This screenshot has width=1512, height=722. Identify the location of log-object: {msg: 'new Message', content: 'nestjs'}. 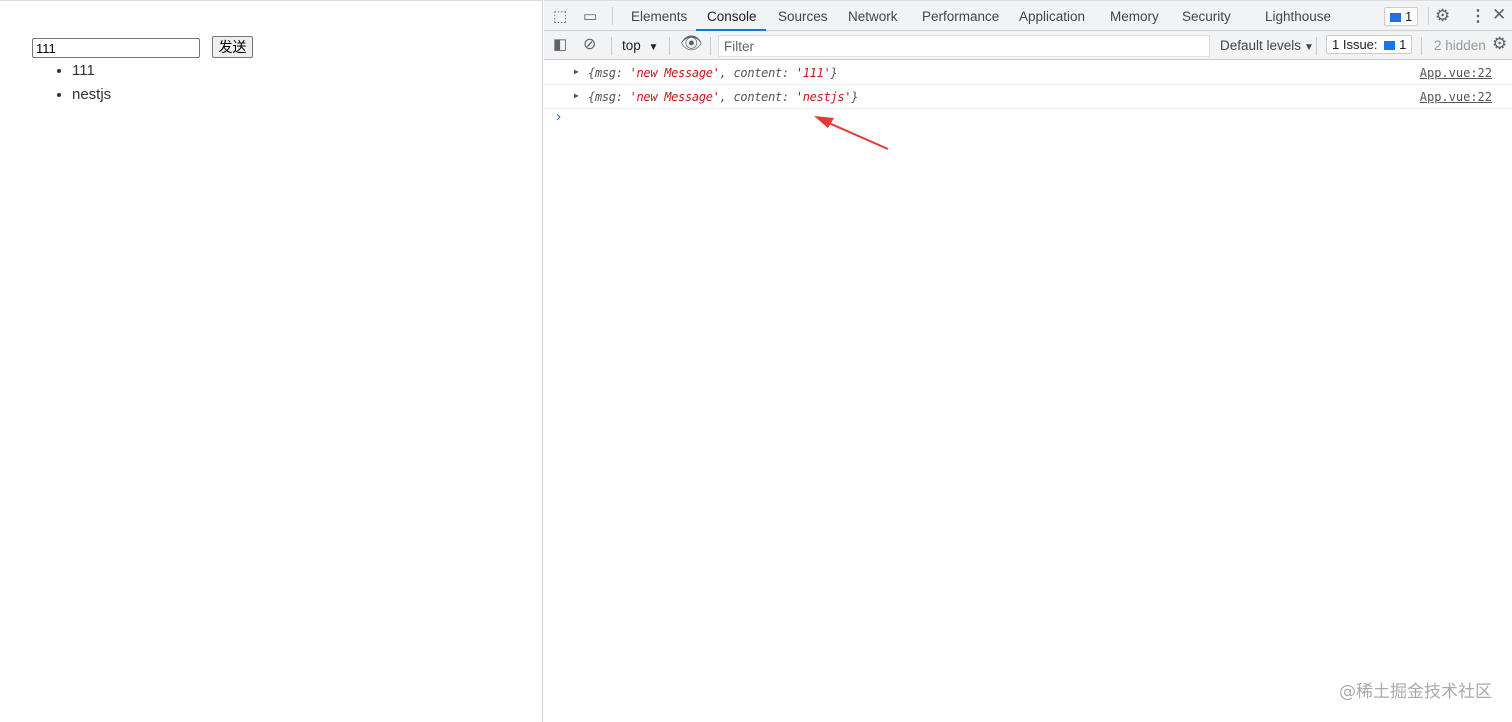
(723, 97).